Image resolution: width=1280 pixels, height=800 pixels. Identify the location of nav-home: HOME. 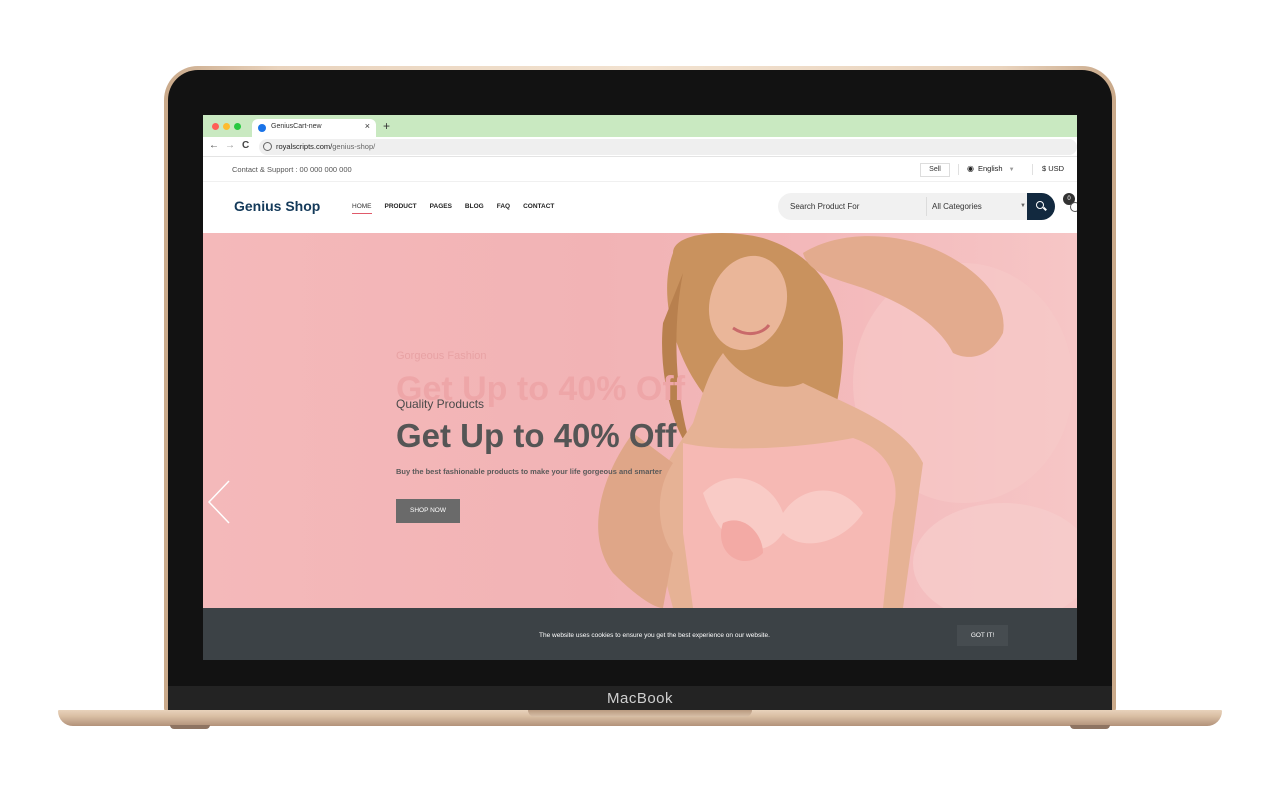
(362, 208).